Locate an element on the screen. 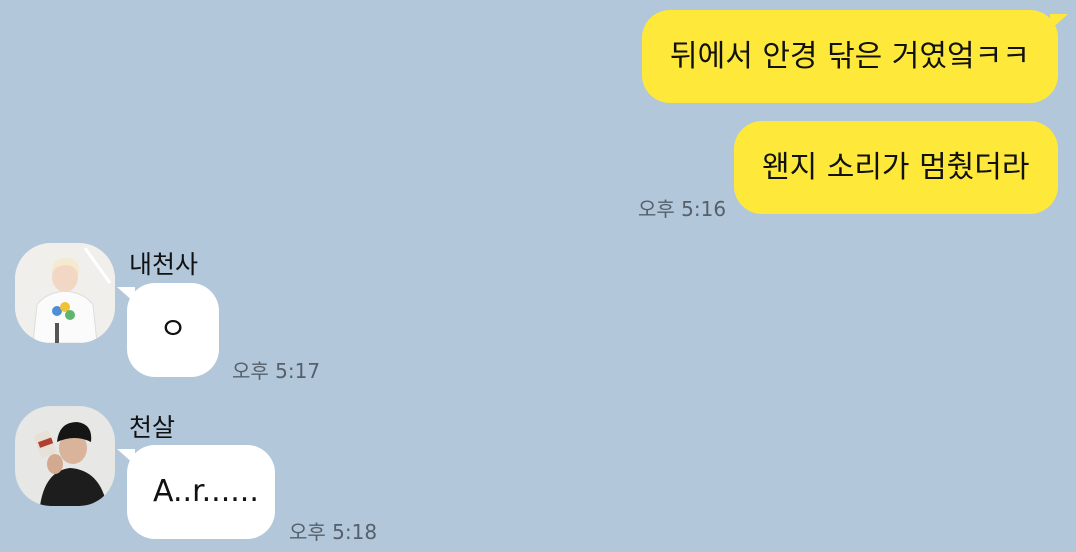 Image resolution: width=1076 pixels, height=552 pixels. message-timestamp: 오후 5:16 is located at coordinates (682, 209).